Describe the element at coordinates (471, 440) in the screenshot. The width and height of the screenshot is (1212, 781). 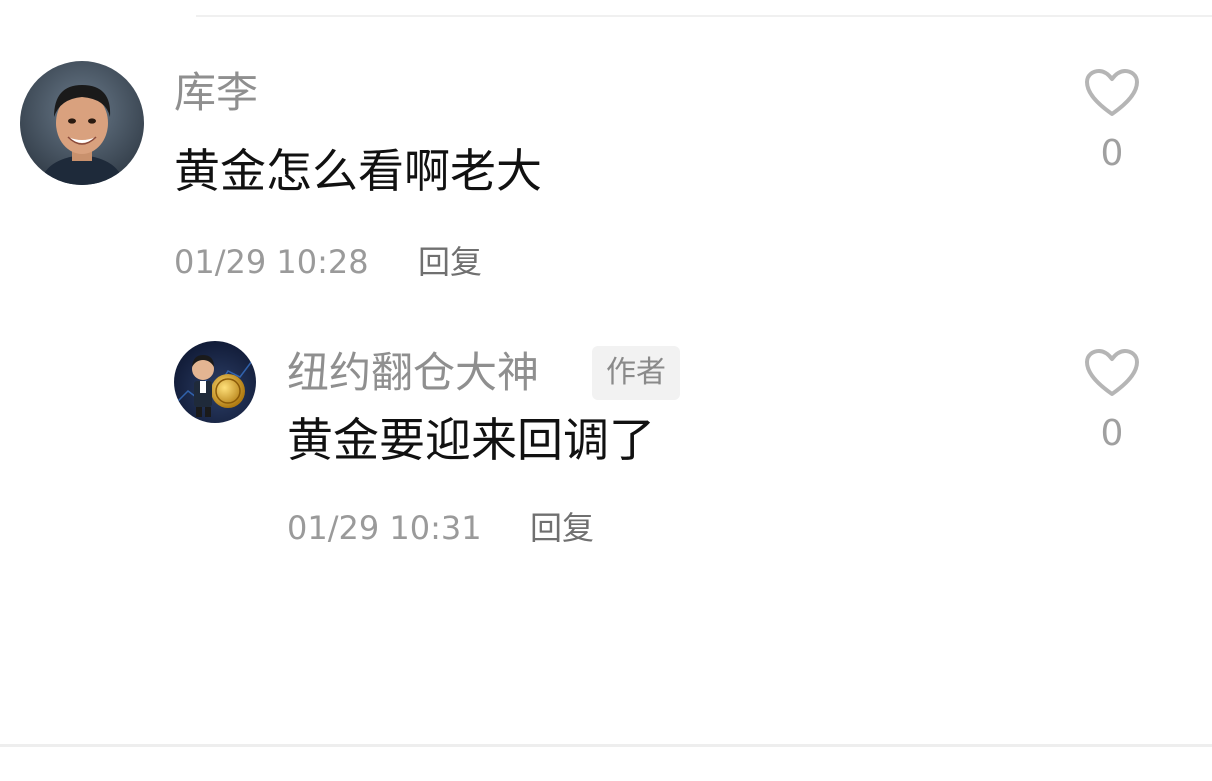
I see `comment-text: 黄金要迎来回调了` at that location.